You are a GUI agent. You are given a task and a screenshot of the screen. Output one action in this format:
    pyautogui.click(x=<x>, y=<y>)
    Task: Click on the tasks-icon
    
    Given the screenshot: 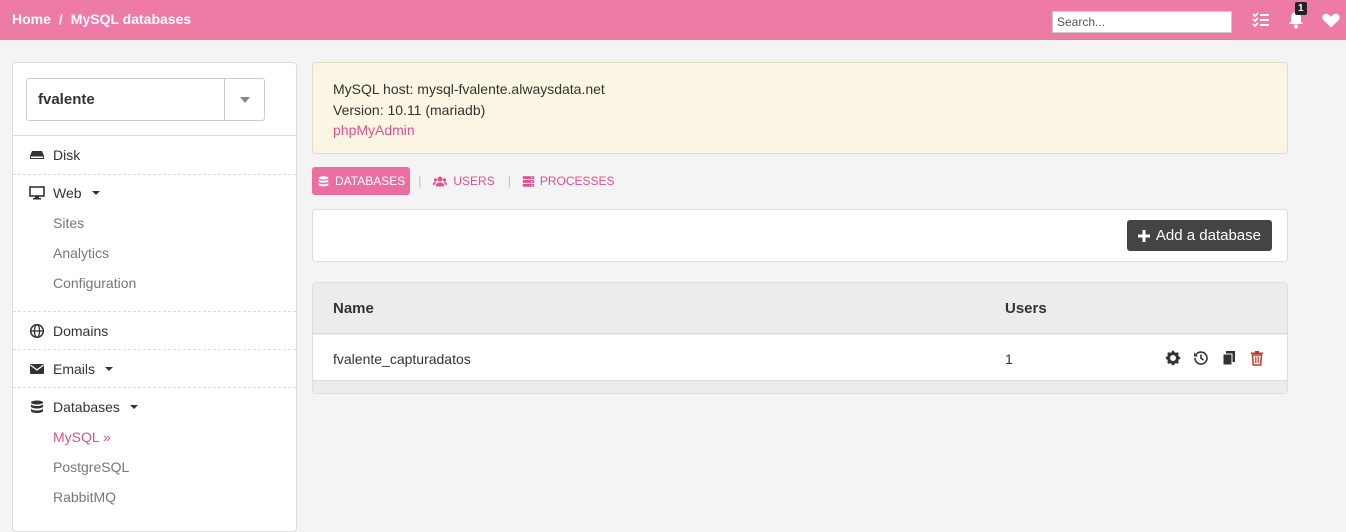 What is the action you would take?
    pyautogui.click(x=1261, y=20)
    